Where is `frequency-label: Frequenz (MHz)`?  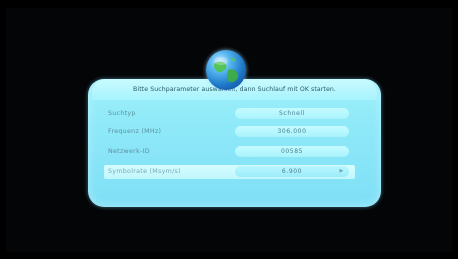 frequency-label: Frequenz (MHz) is located at coordinates (135, 131).